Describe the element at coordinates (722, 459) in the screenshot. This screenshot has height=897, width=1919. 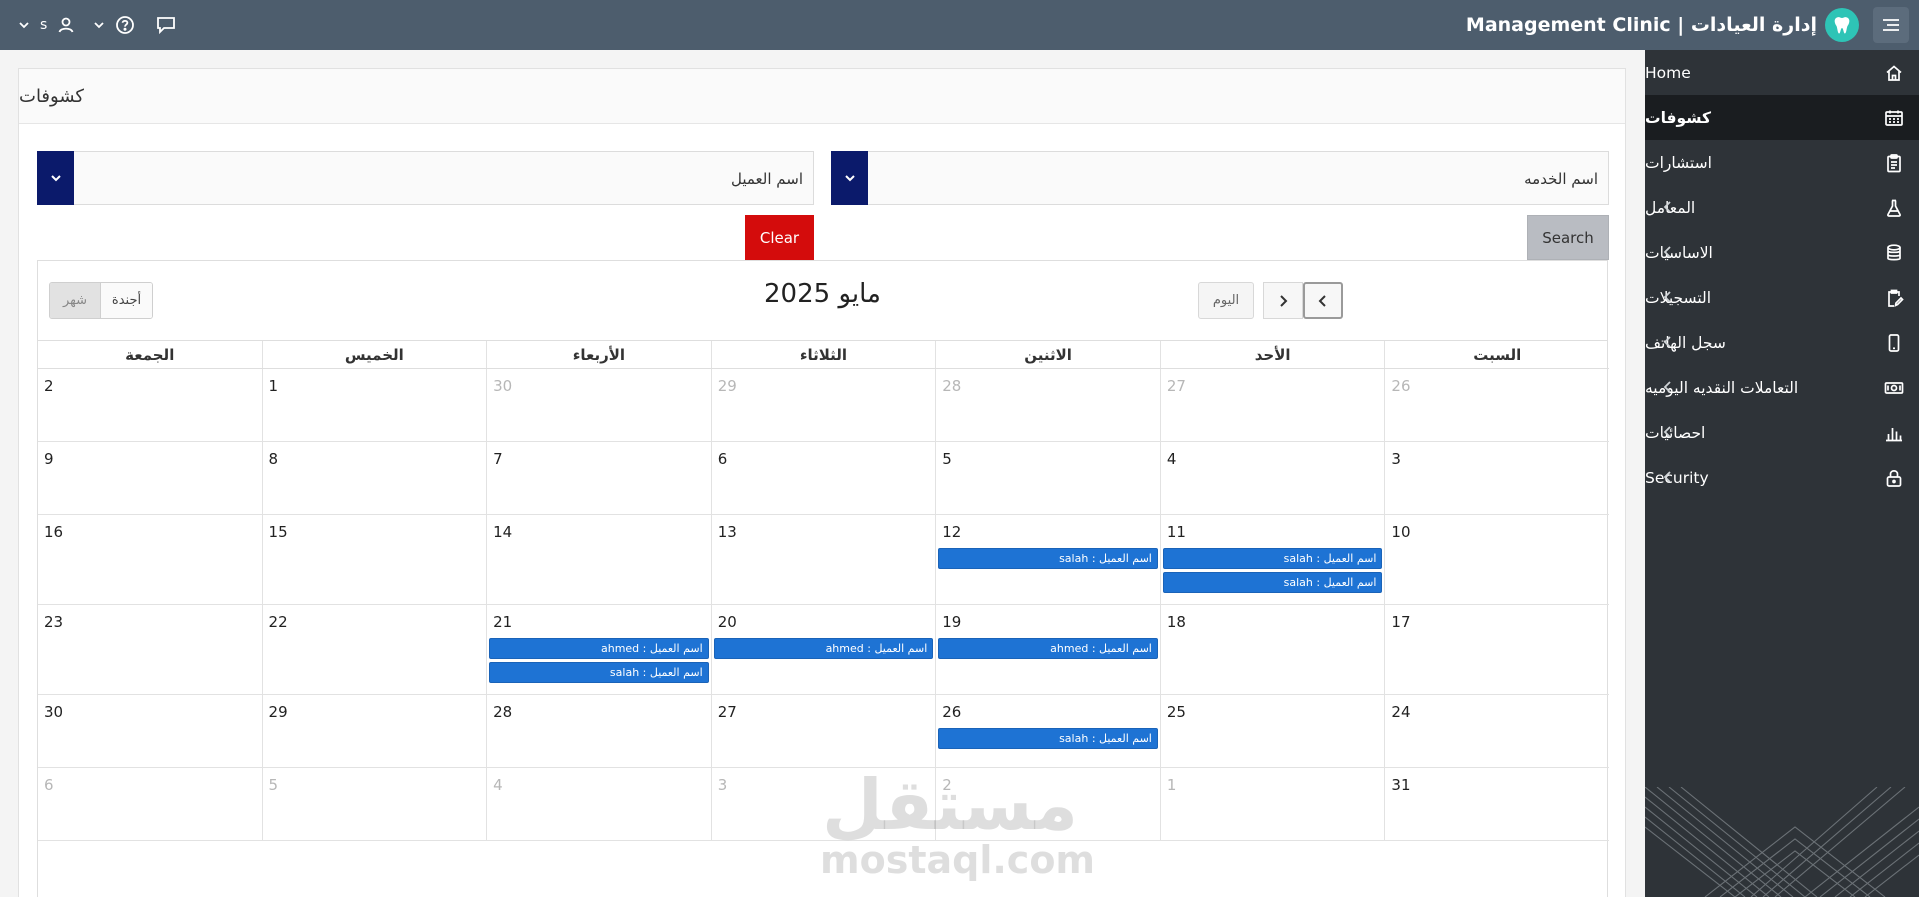
I see `day-number: 6` at that location.